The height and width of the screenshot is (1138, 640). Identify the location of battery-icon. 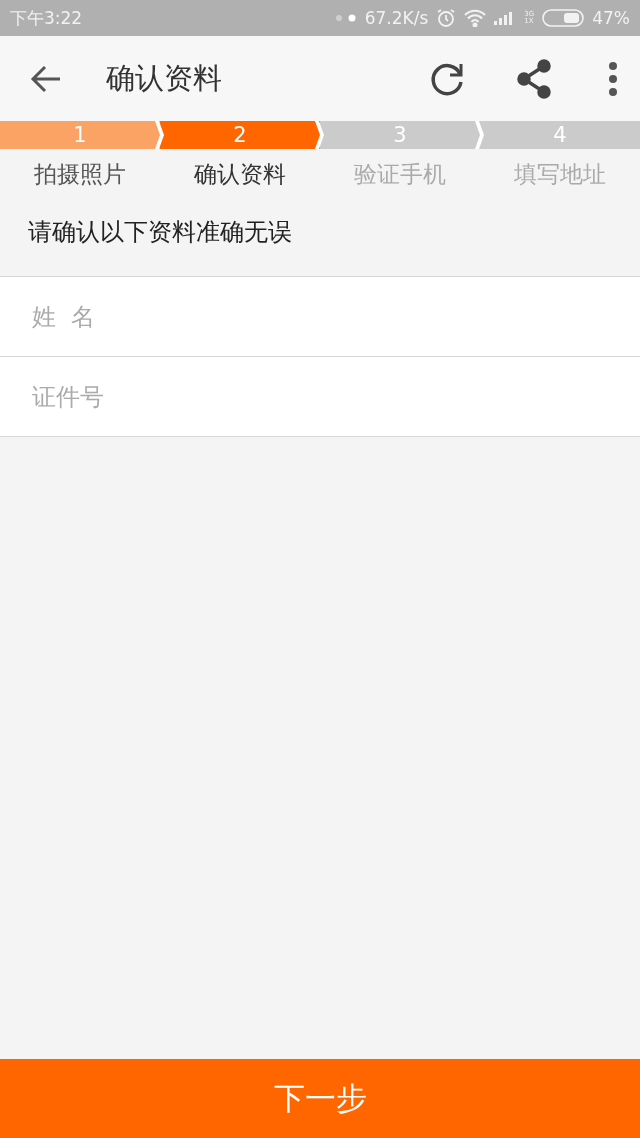
(563, 18).